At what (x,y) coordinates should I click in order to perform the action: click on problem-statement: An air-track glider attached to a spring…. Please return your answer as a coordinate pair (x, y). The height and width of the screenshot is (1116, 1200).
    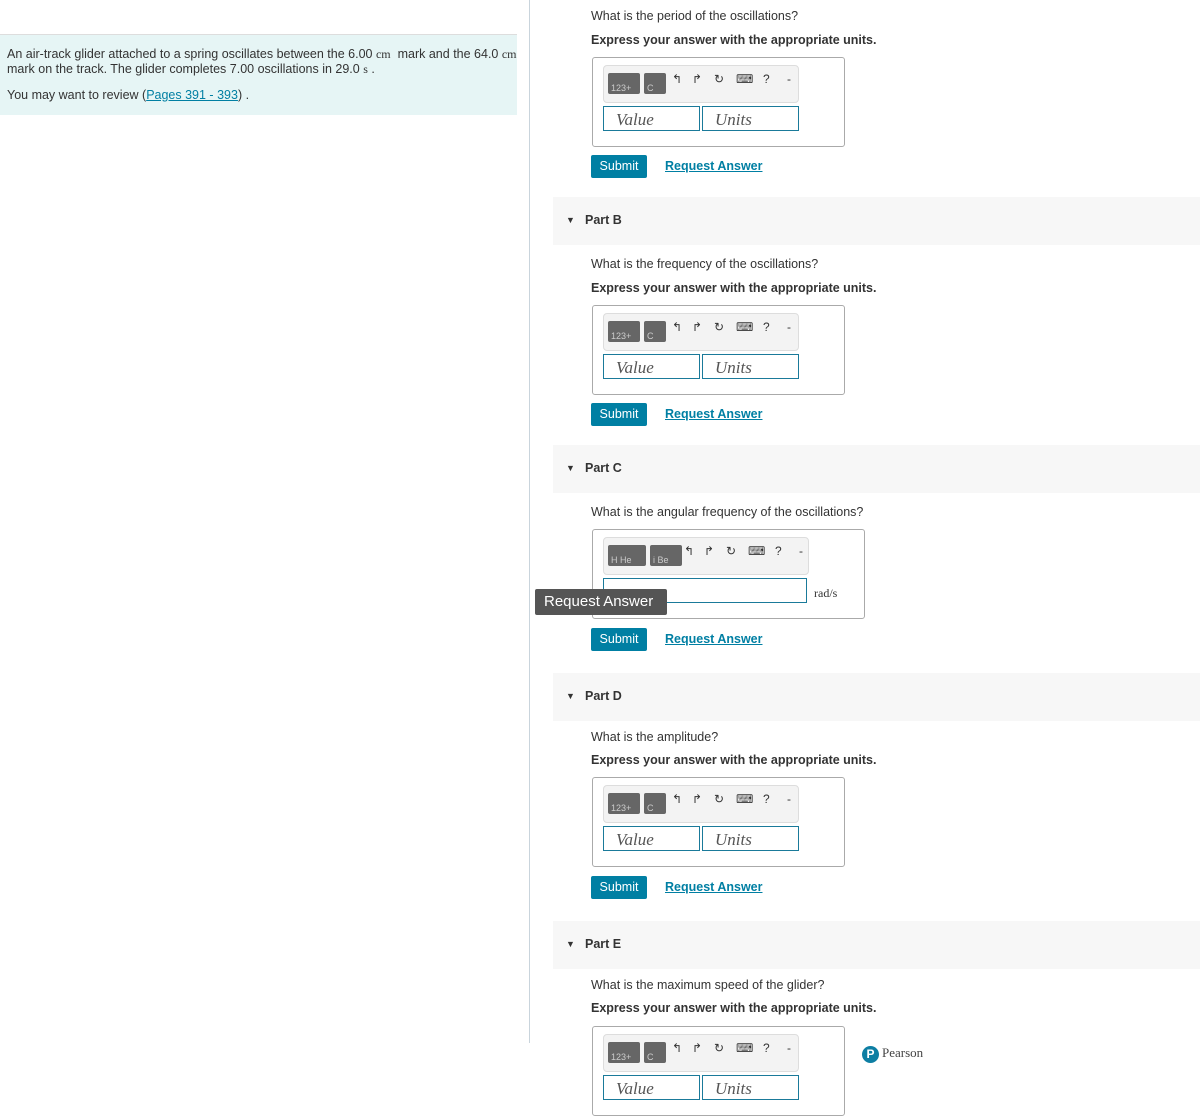
    Looking at the image, I should click on (258, 74).